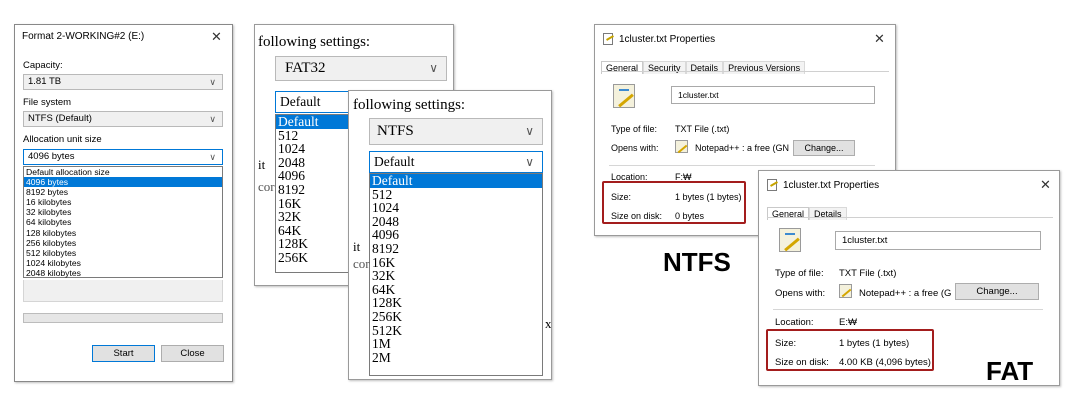  What do you see at coordinates (51, 156) in the screenshot?
I see `alloc-value: 4096 bytes` at bounding box center [51, 156].